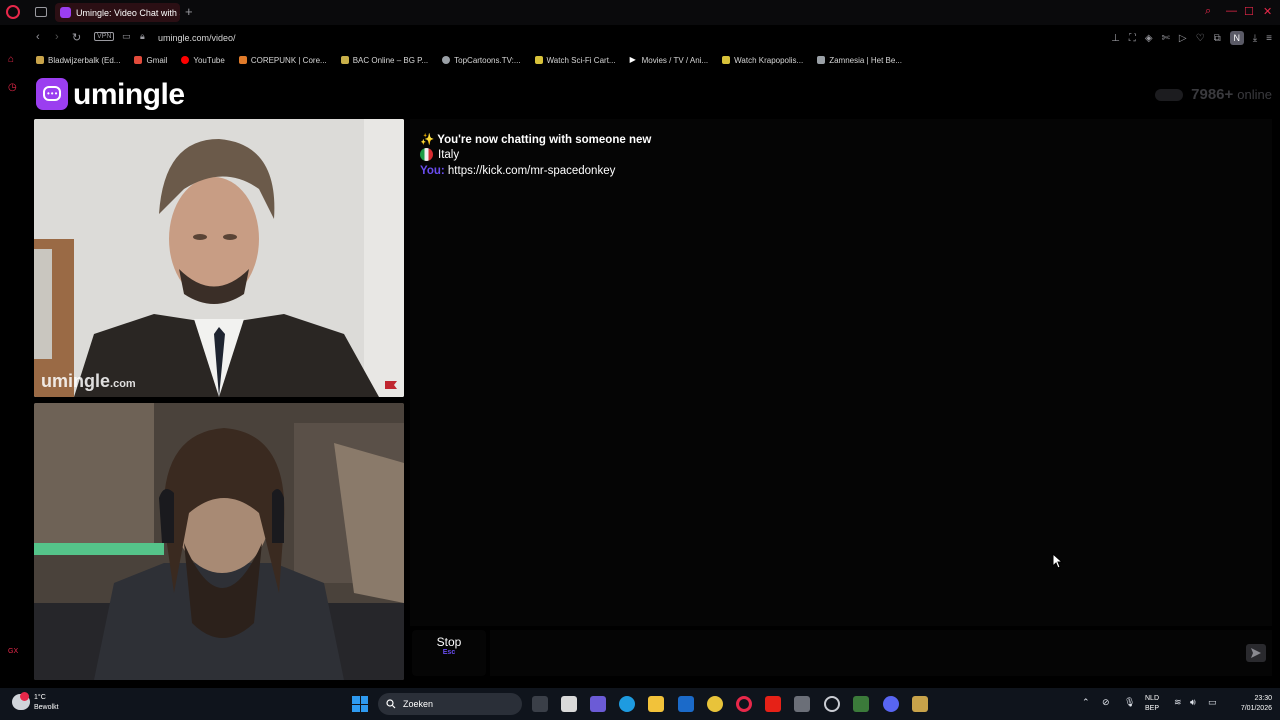  Describe the element at coordinates (627, 704) in the screenshot. I see `edge-icon` at that location.